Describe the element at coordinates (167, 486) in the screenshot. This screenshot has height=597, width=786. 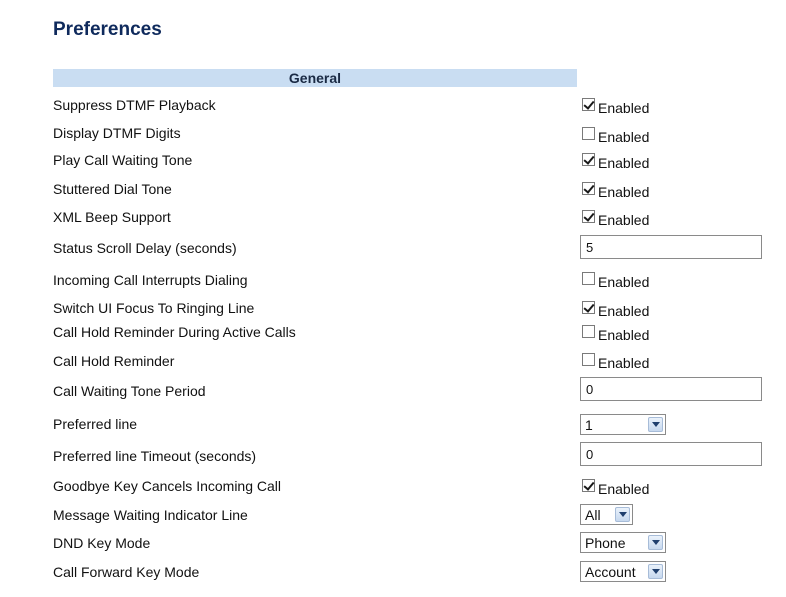
I see `goodbye-key-cancels-label: Goodbye Key Cancels Incoming Call` at that location.